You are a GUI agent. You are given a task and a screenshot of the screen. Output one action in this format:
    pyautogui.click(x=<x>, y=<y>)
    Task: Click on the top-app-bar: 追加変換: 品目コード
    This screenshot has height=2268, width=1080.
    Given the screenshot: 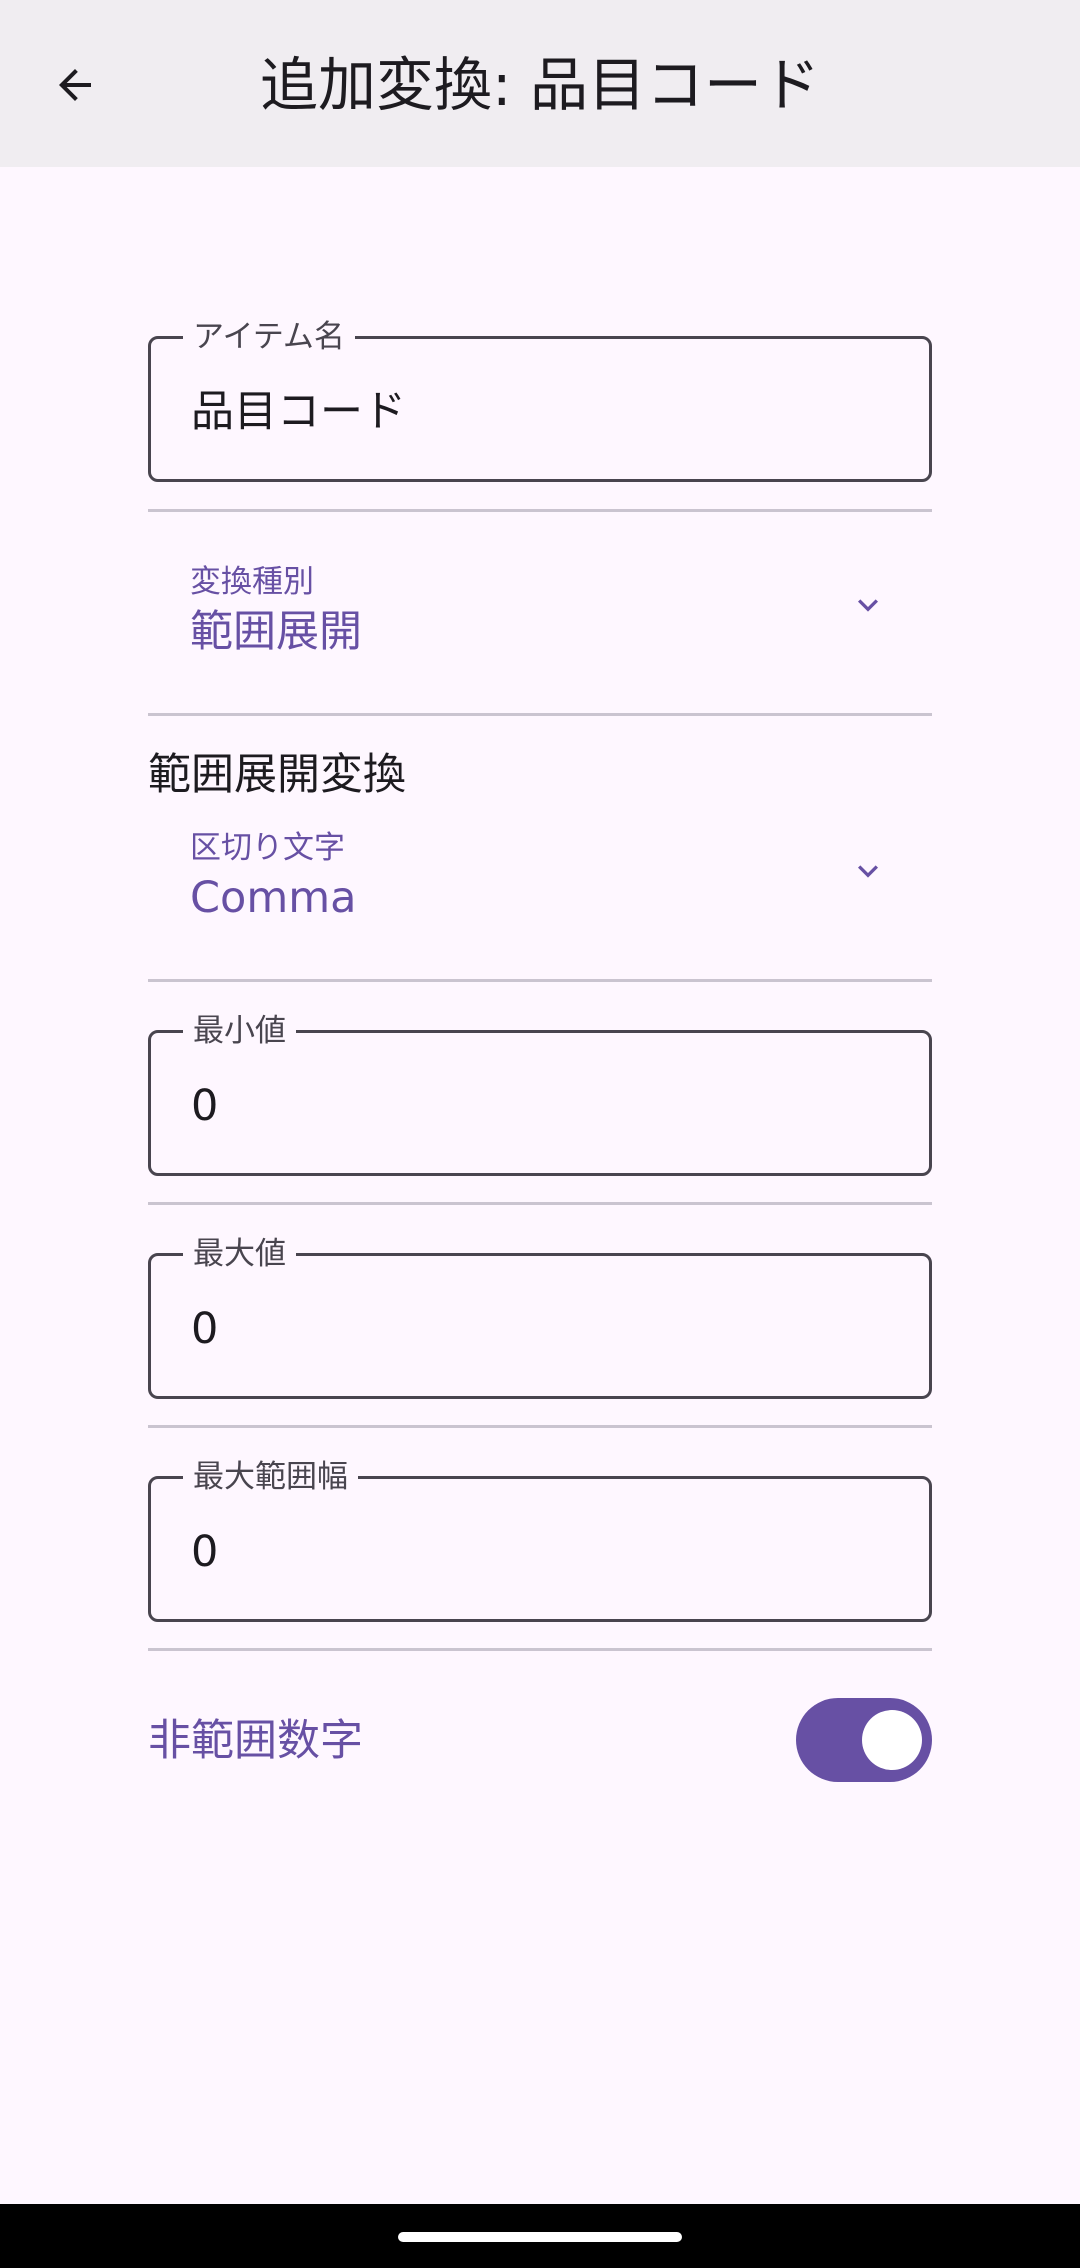 What is the action you would take?
    pyautogui.click(x=540, y=83)
    